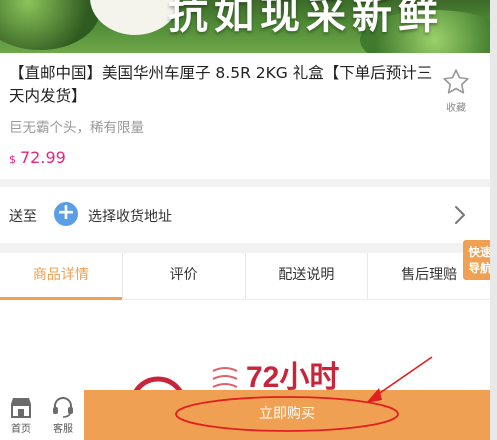  Describe the element at coordinates (66, 214) in the screenshot. I see `add-address-plus-icon: +` at that location.